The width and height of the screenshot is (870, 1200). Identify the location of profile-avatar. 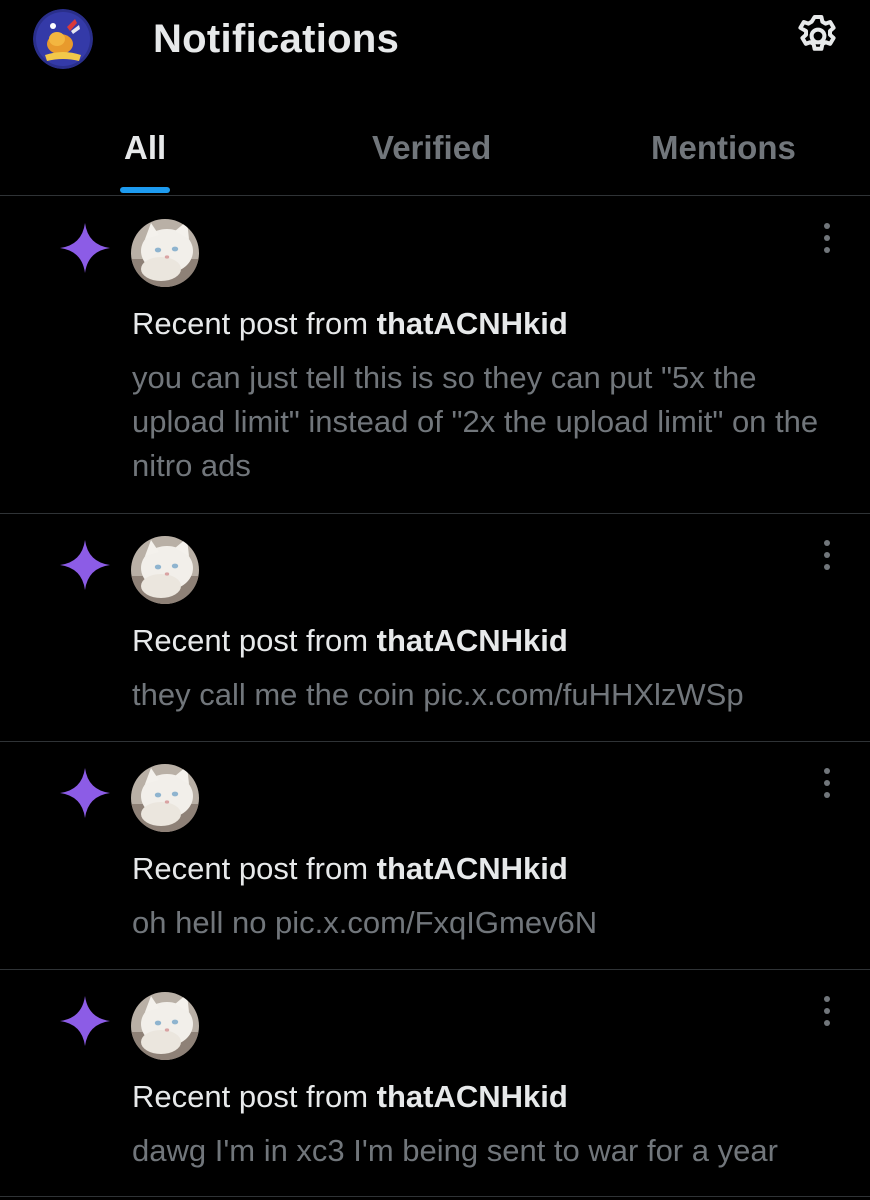
(63, 39).